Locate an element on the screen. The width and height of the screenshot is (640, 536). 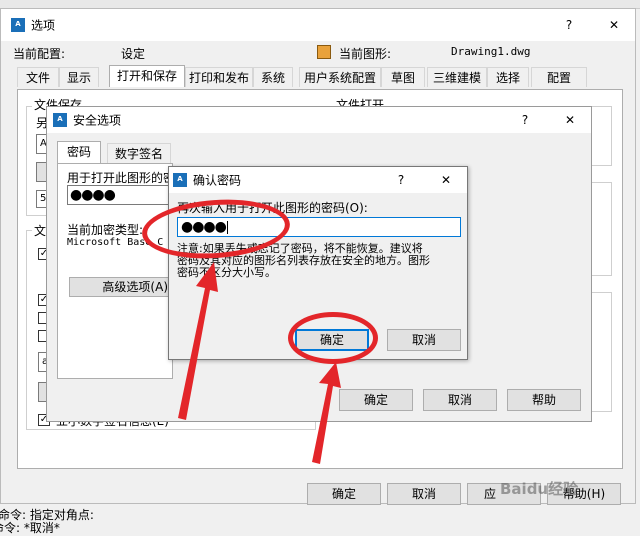
arrow-to-ok is located at coordinates (326, 413).